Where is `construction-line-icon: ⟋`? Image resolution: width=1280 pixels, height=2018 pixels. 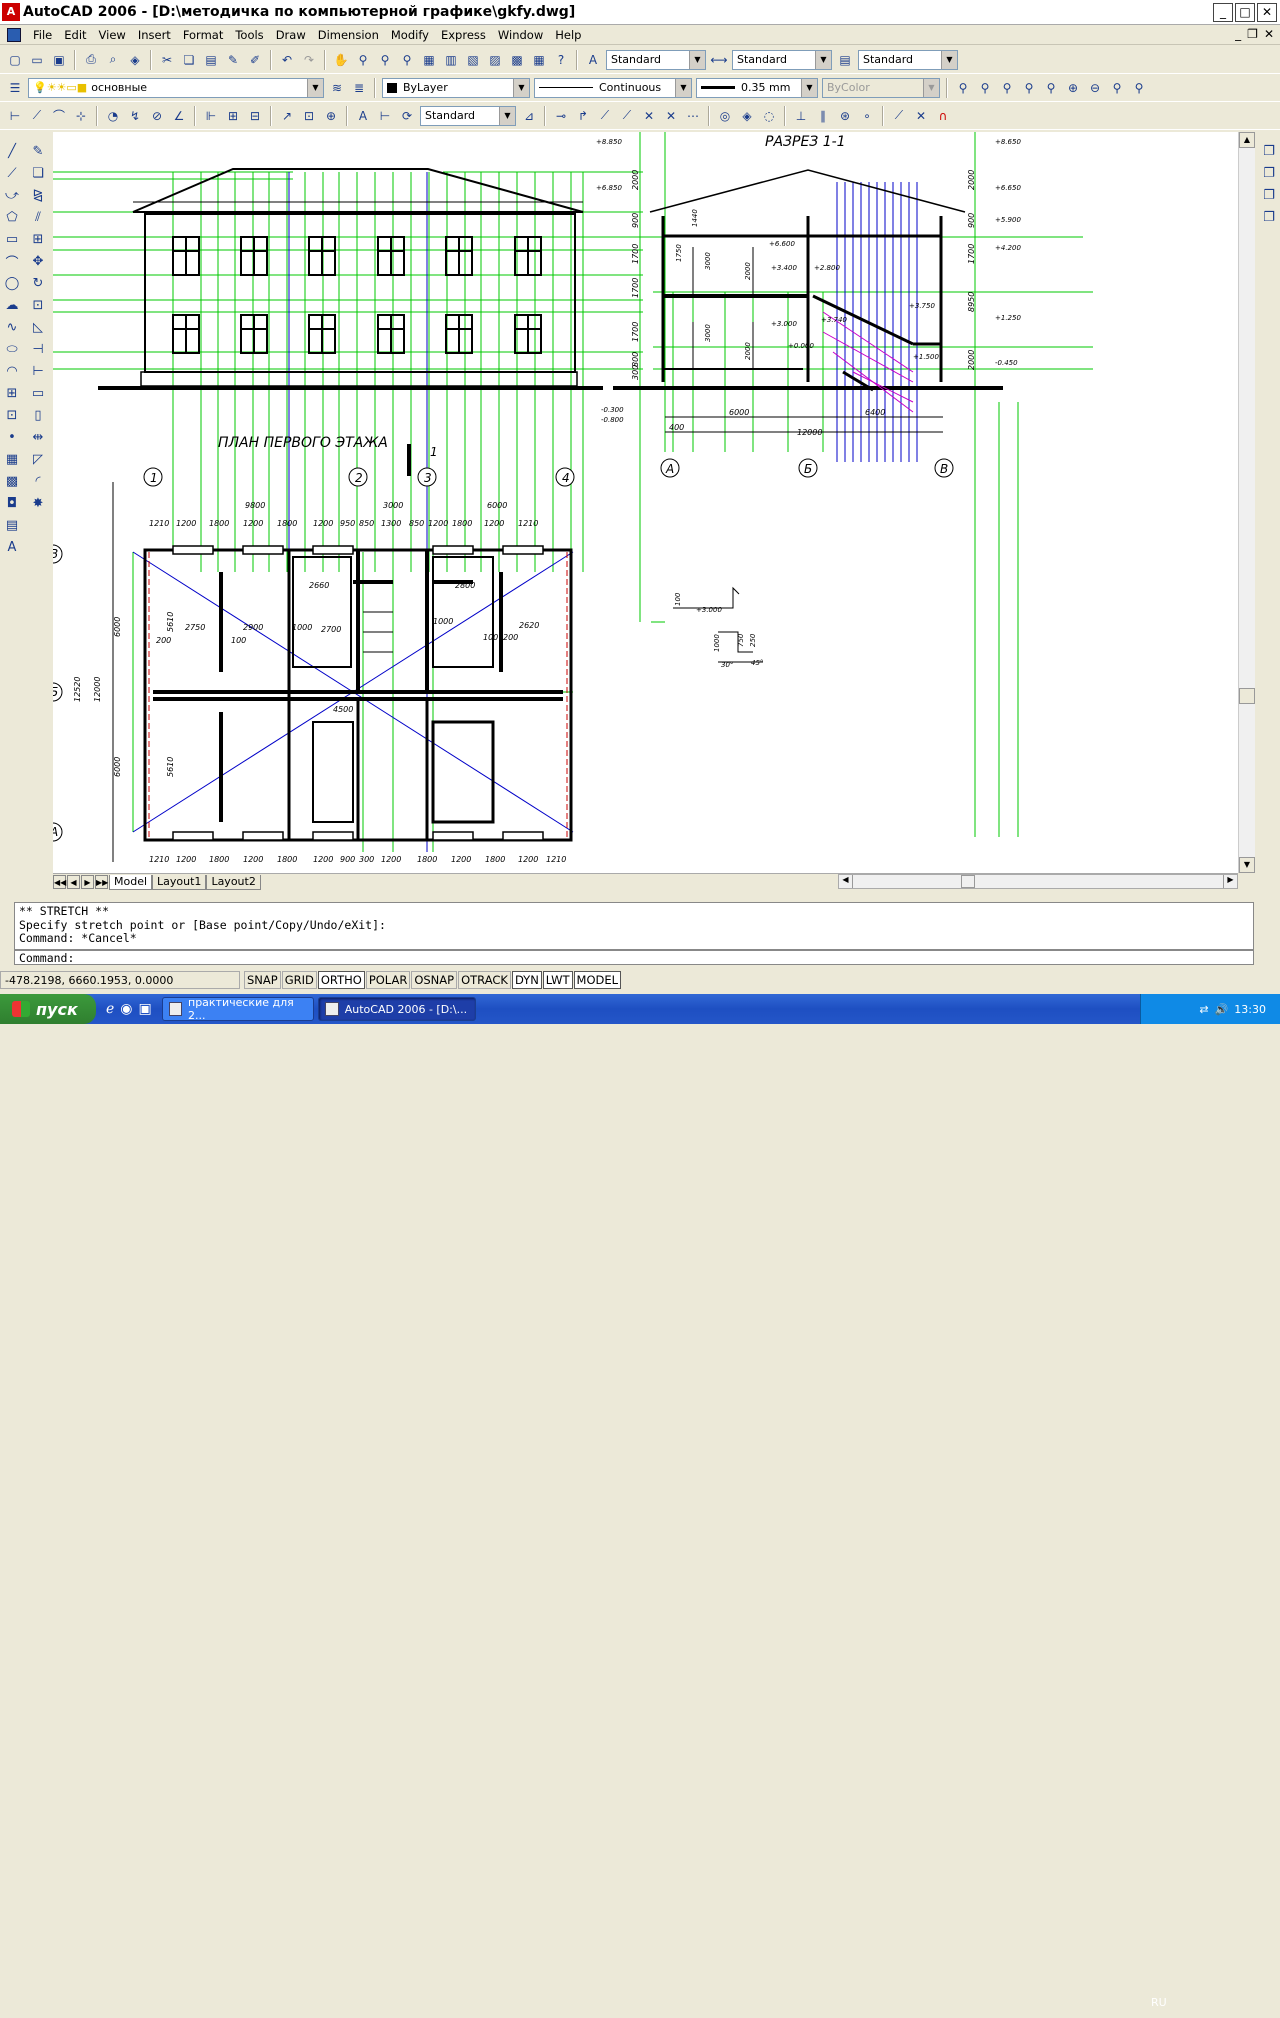
construction-line-icon: ⟋ is located at coordinates (12, 173).